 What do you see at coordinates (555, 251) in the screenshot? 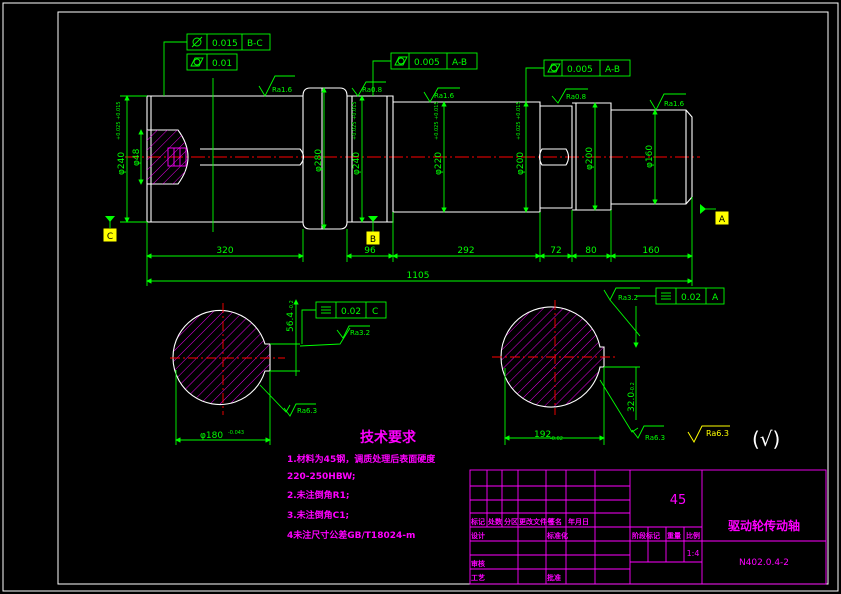
I see `dim-72: 72` at bounding box center [555, 251].